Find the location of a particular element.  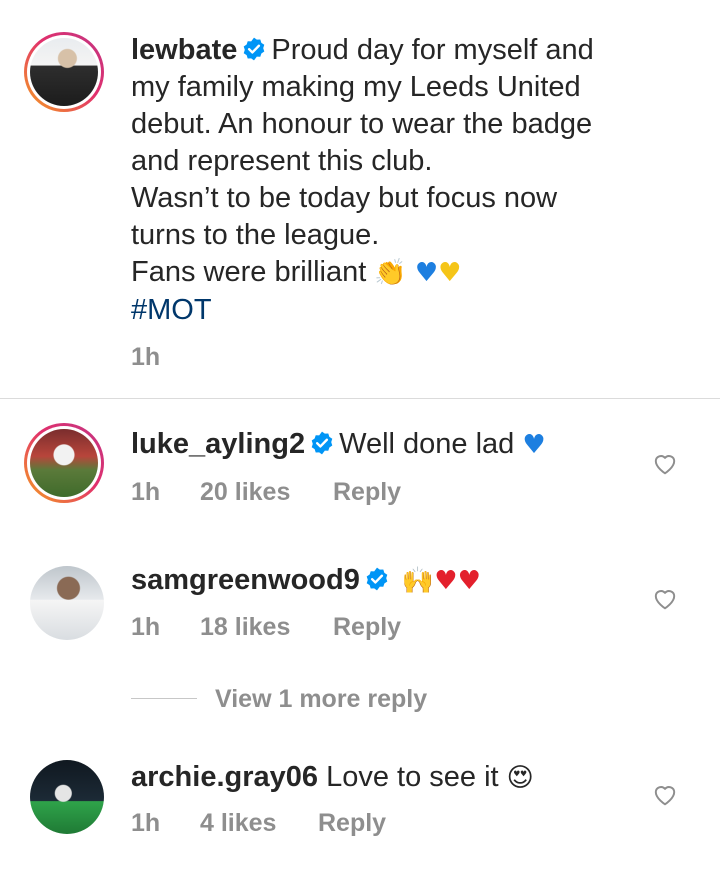

comment-avatar-luke is located at coordinates (64, 463).